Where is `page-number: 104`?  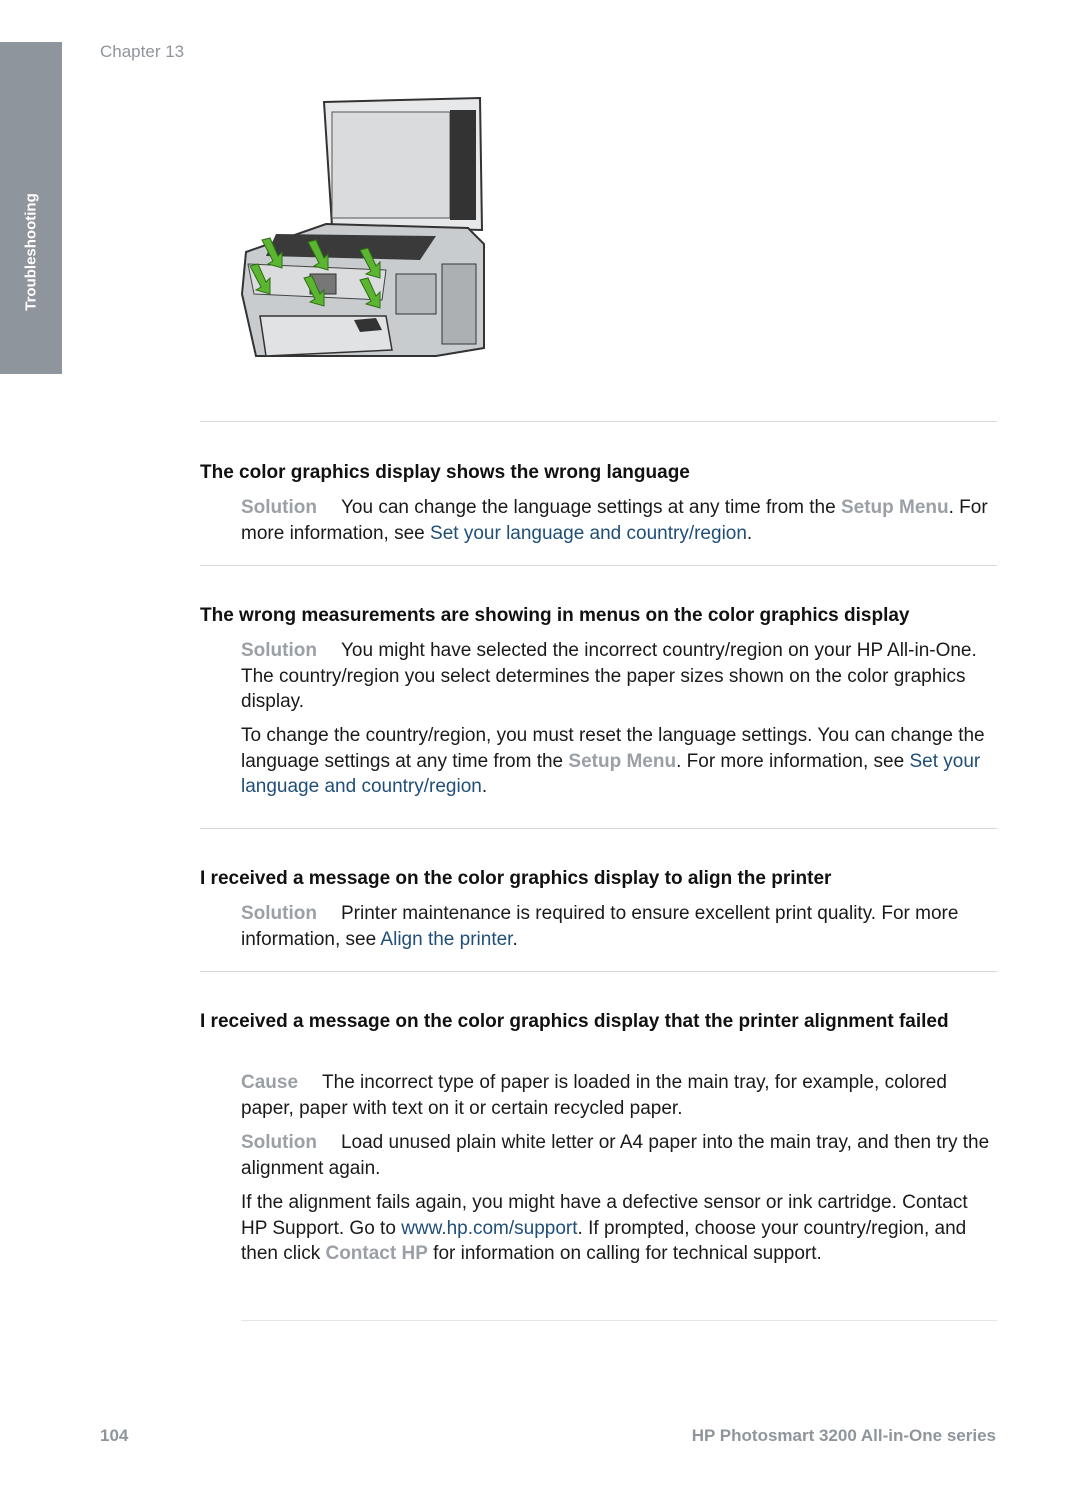
page-number: 104 is located at coordinates (114, 1435).